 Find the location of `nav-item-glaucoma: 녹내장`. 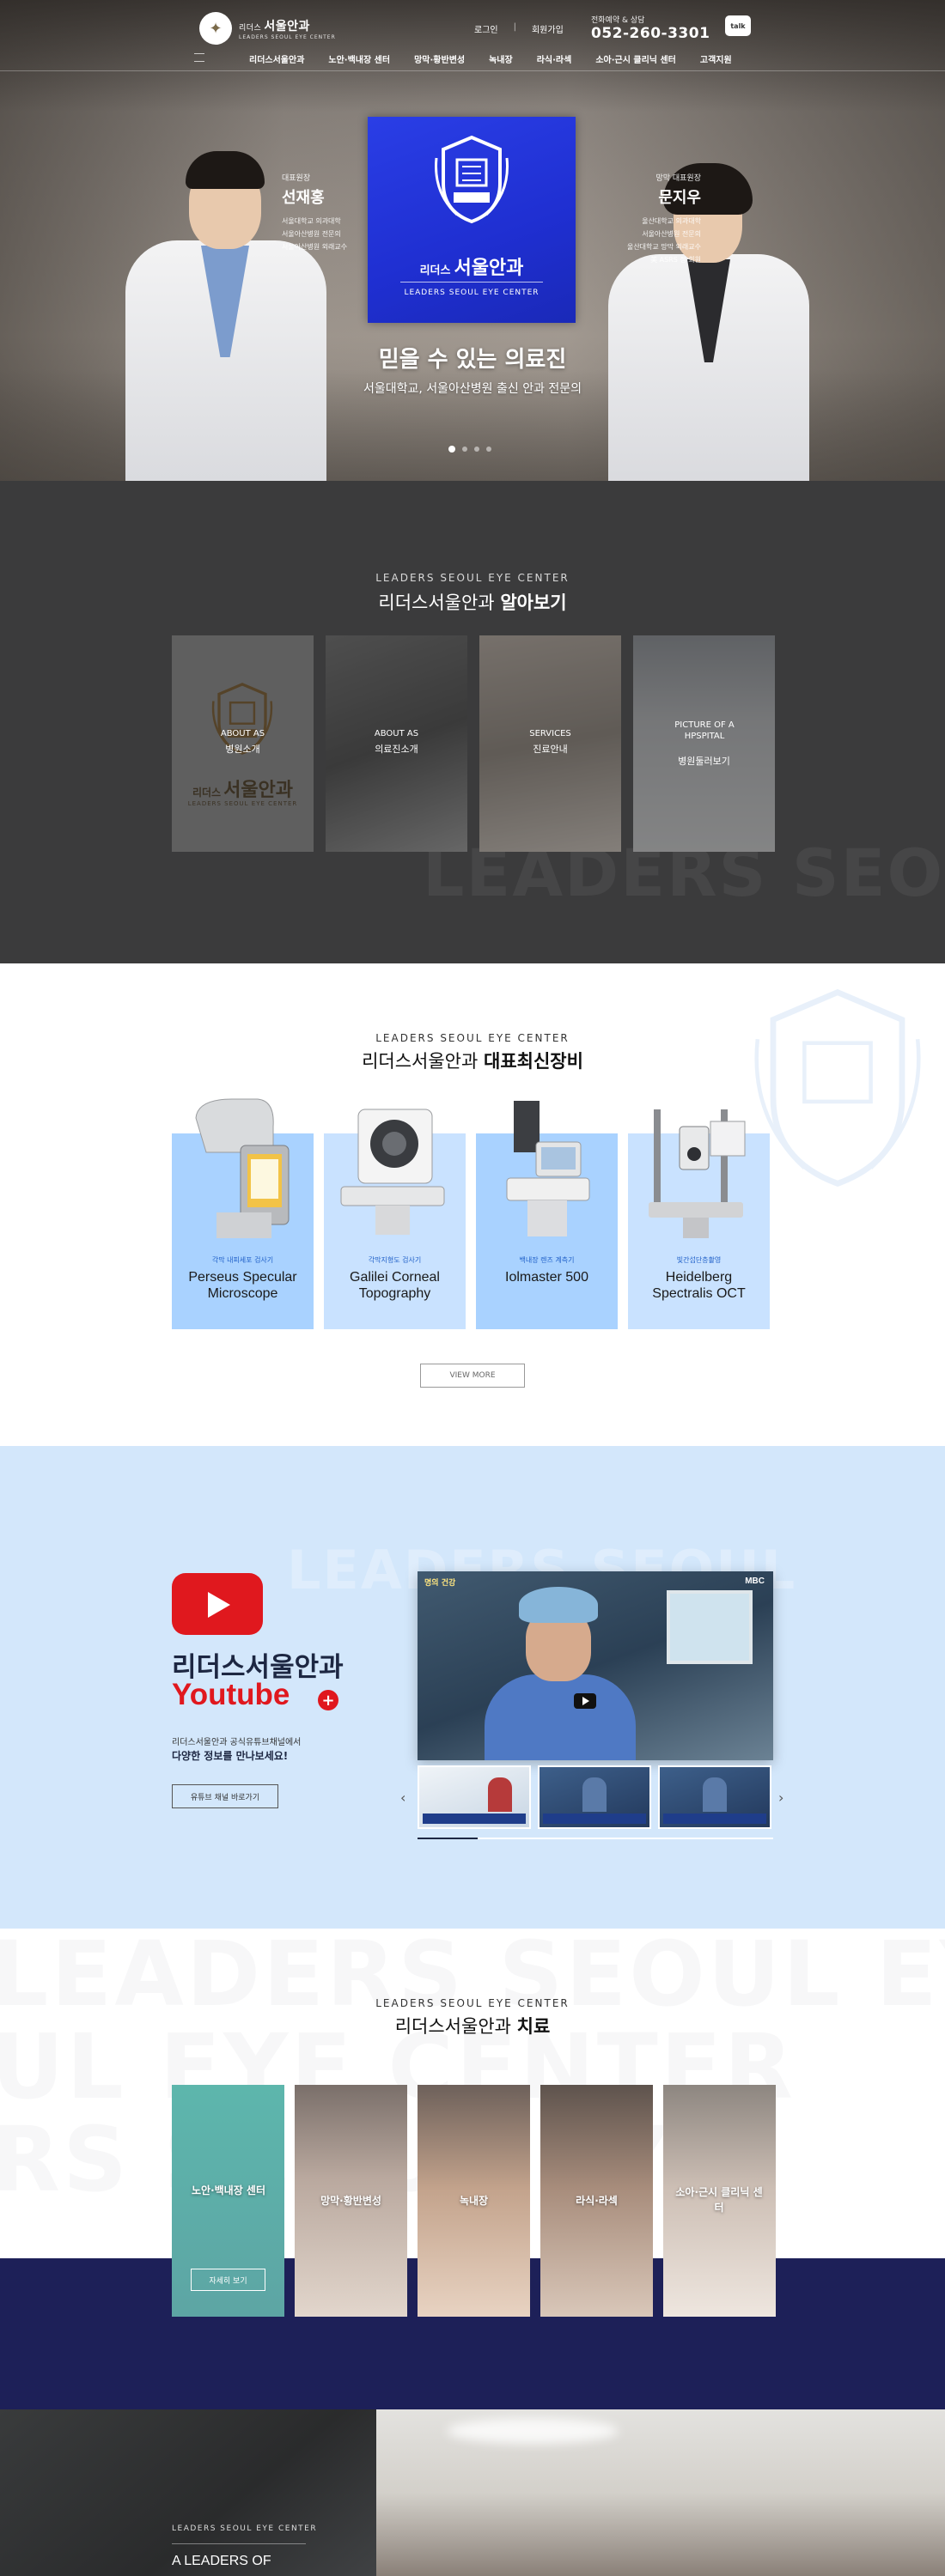

nav-item-glaucoma: 녹내장 is located at coordinates (501, 59).